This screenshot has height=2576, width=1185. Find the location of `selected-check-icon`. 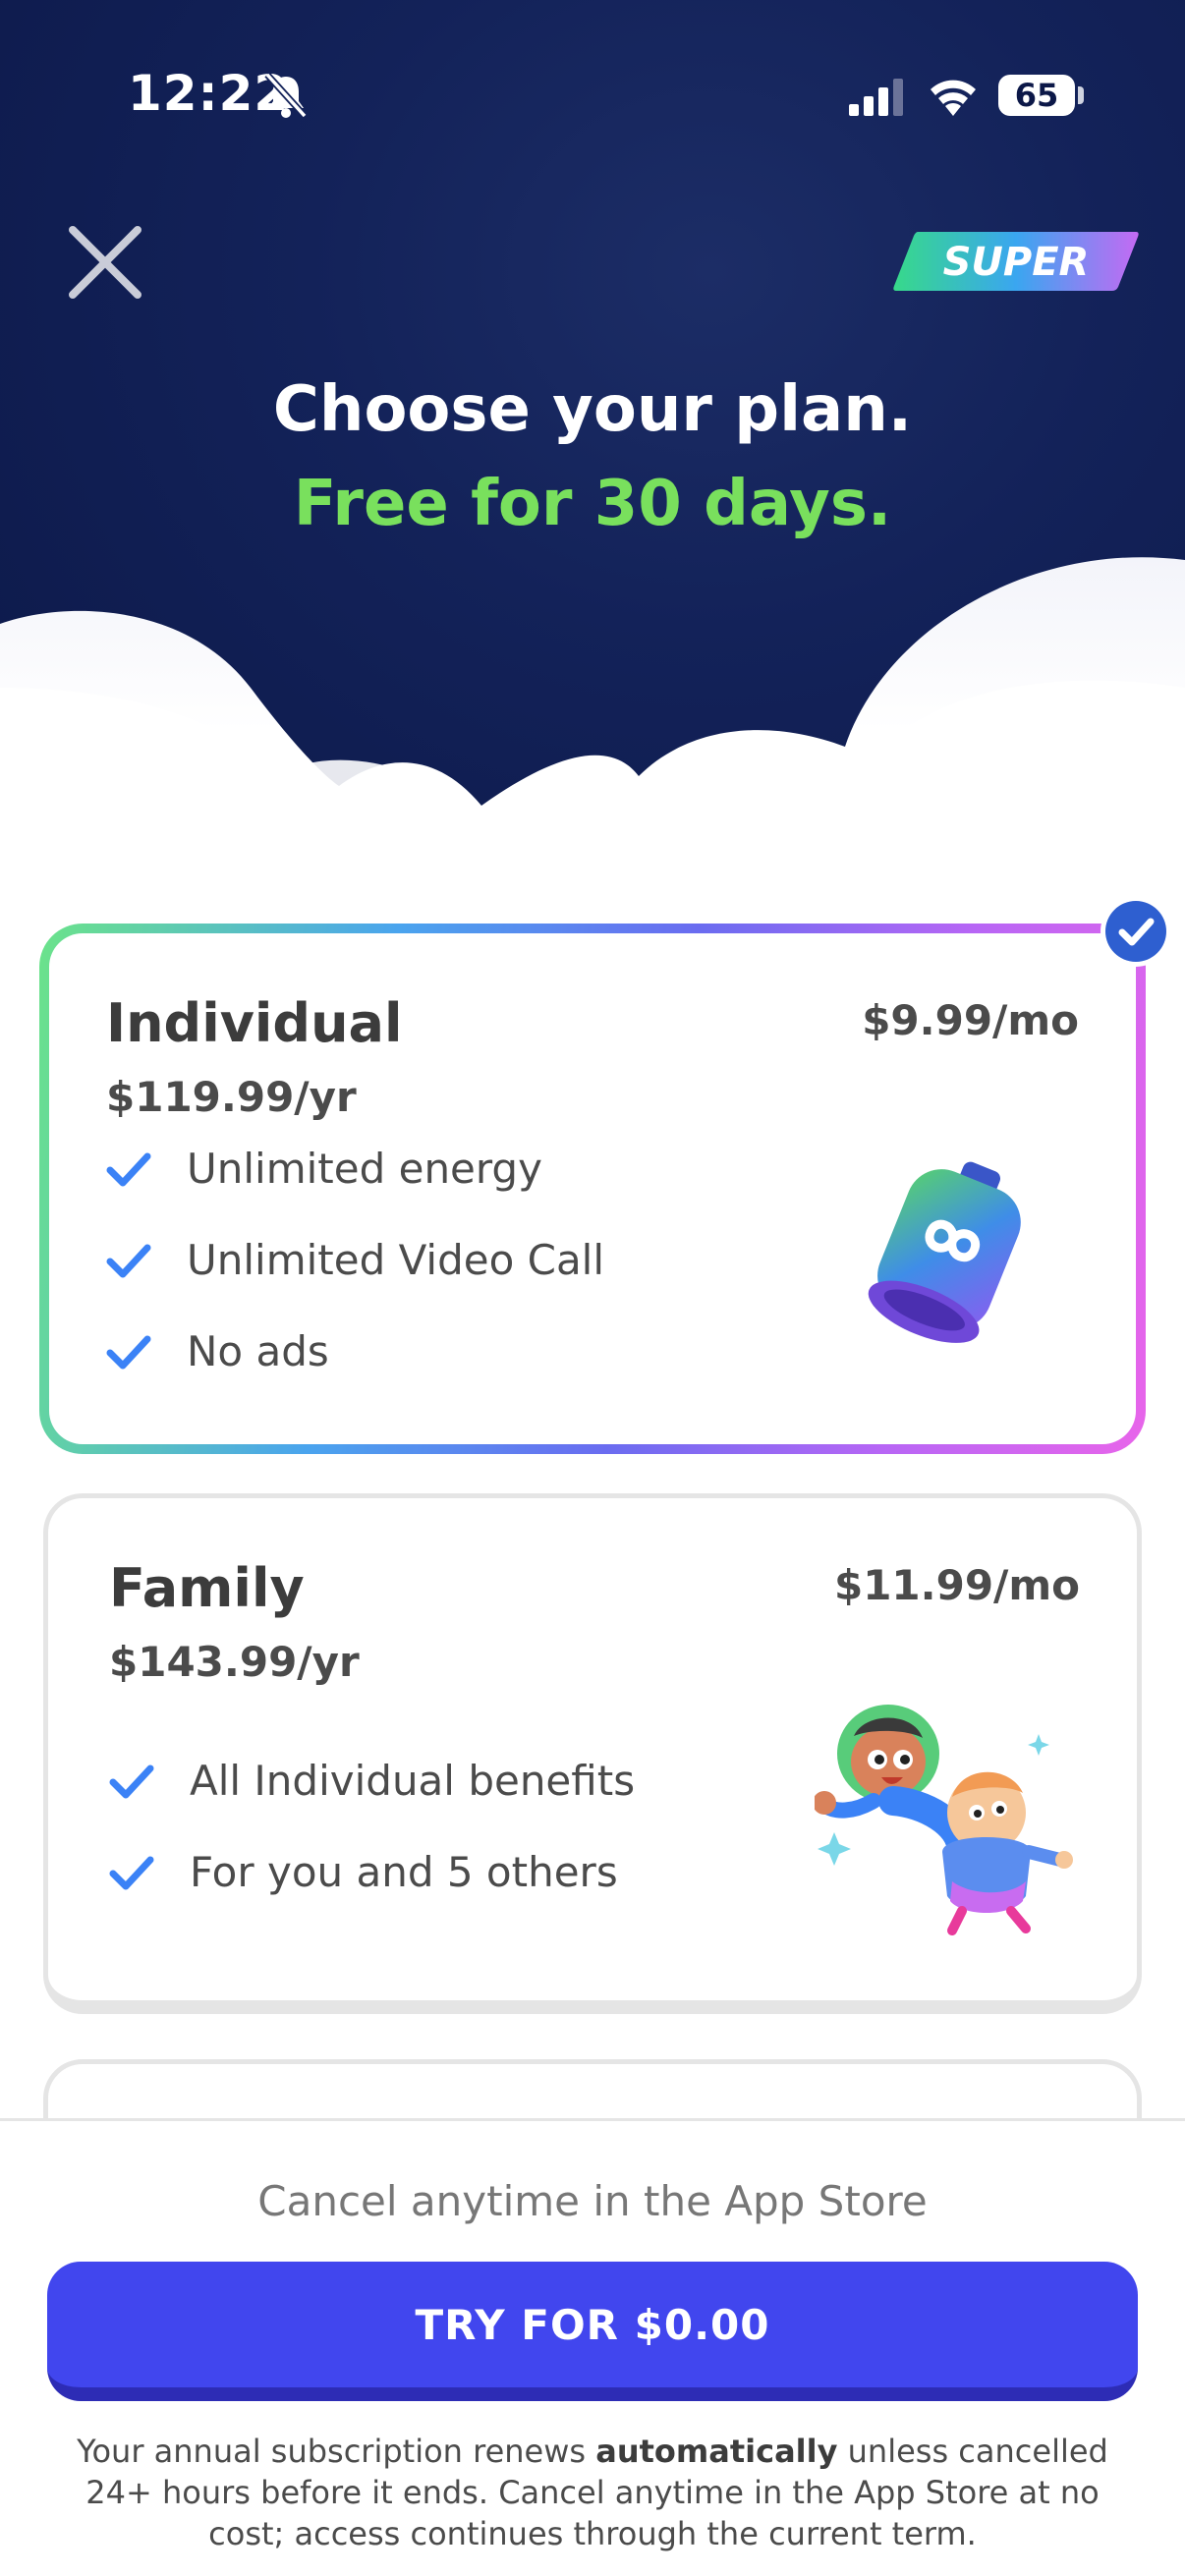

selected-check-icon is located at coordinates (1135, 931).